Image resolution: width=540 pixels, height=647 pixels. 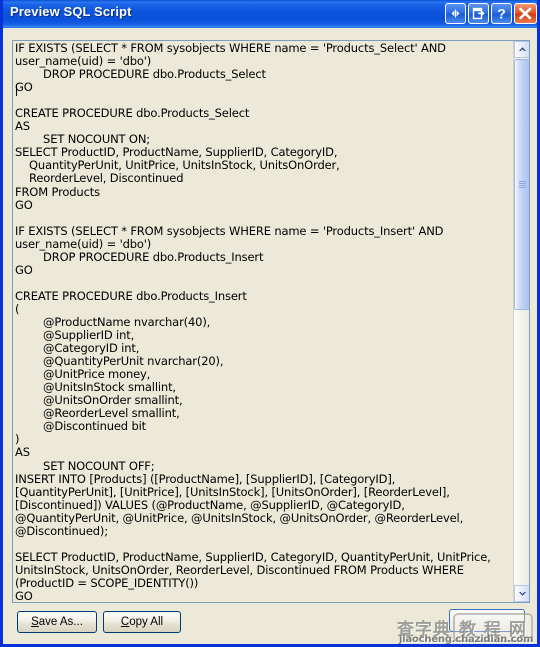 I want to click on resize-restore-button, so click(x=455, y=13).